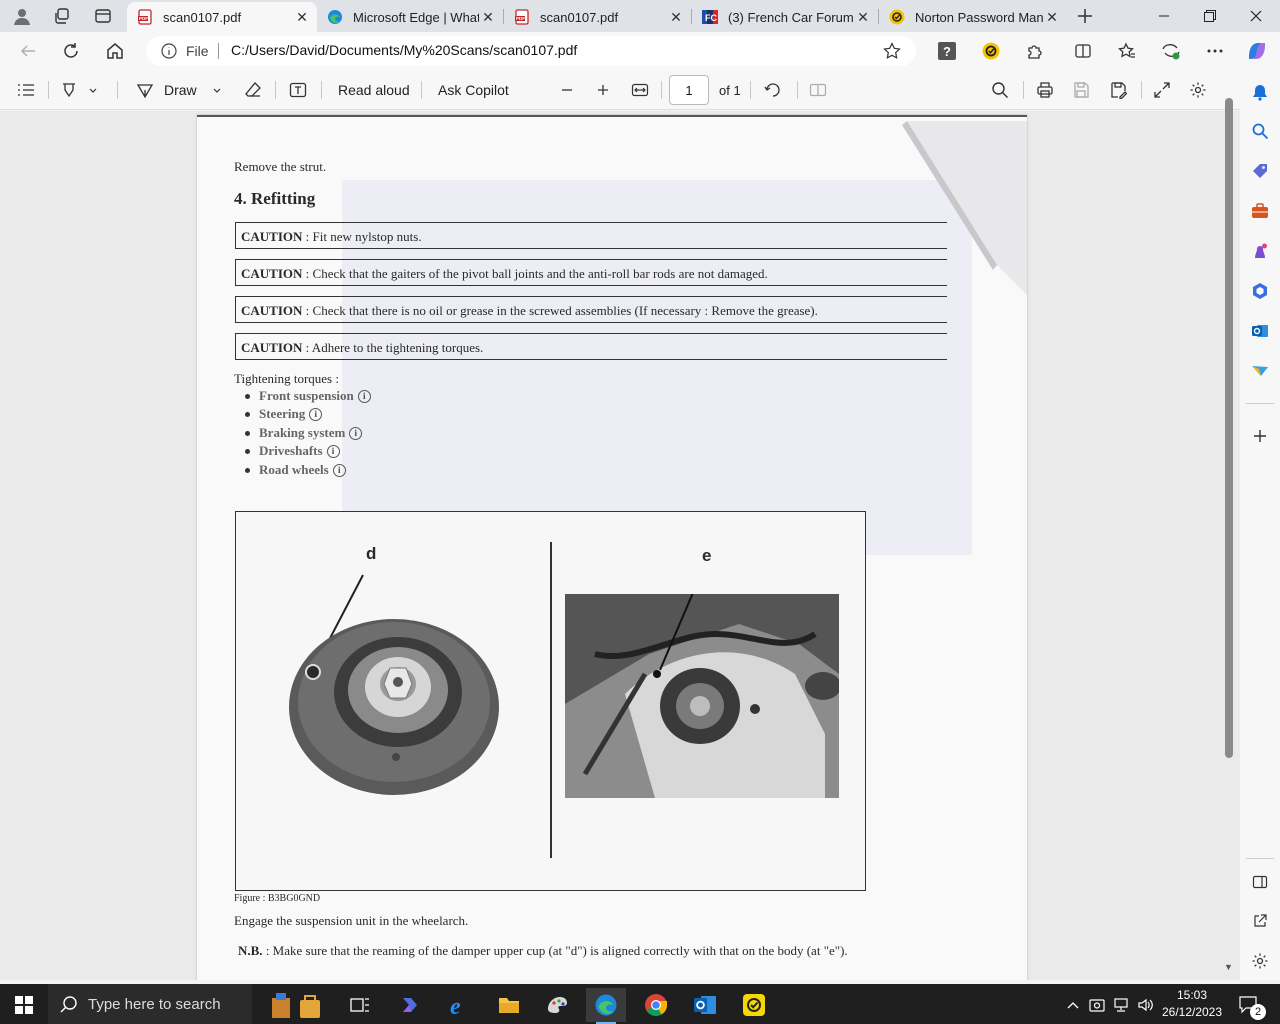  Describe the element at coordinates (606, 1006) in the screenshot. I see `edge-taskbar-icon` at that location.